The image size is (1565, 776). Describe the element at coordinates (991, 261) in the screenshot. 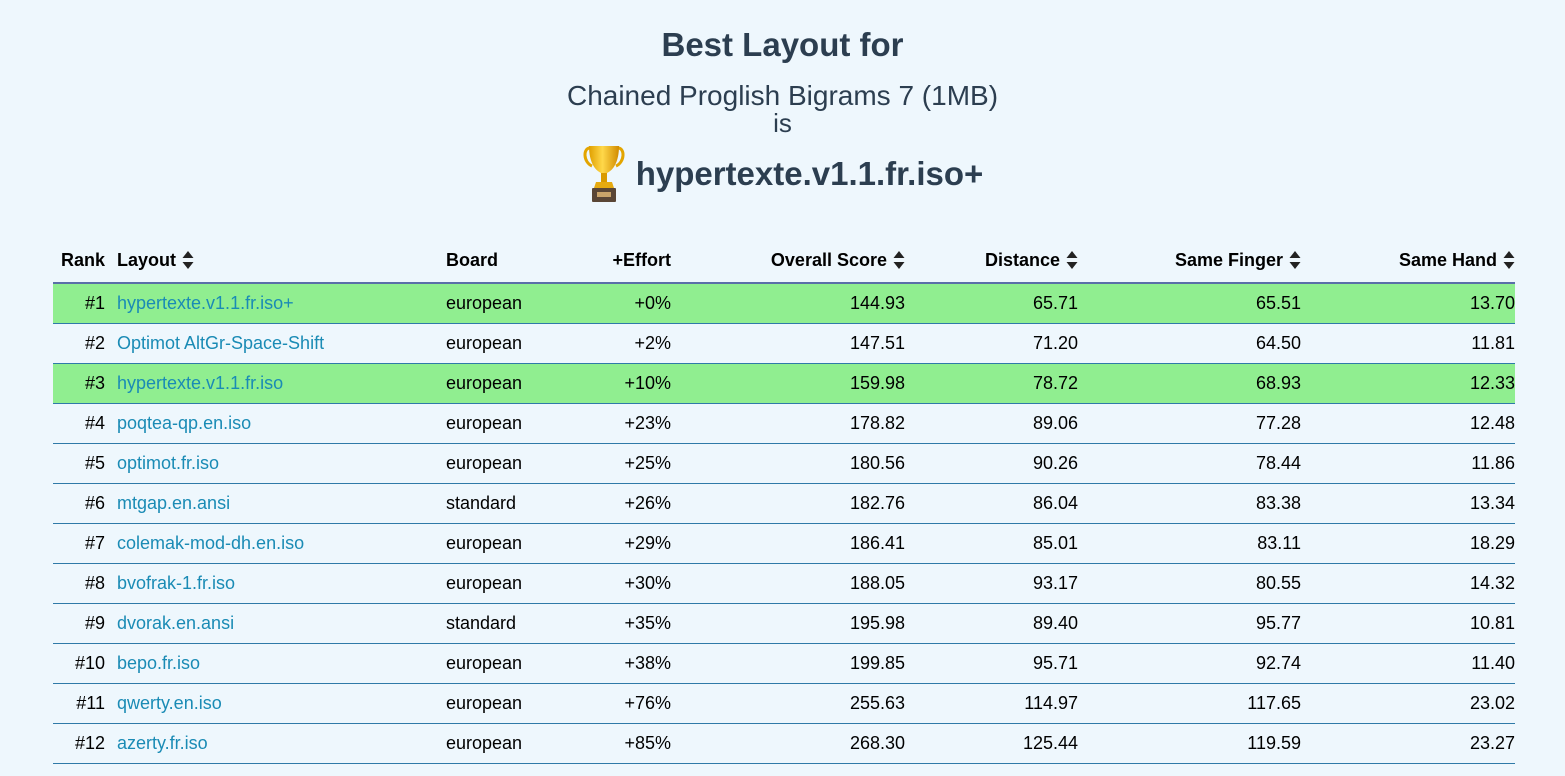

I see `column-header-distance: Distance` at that location.